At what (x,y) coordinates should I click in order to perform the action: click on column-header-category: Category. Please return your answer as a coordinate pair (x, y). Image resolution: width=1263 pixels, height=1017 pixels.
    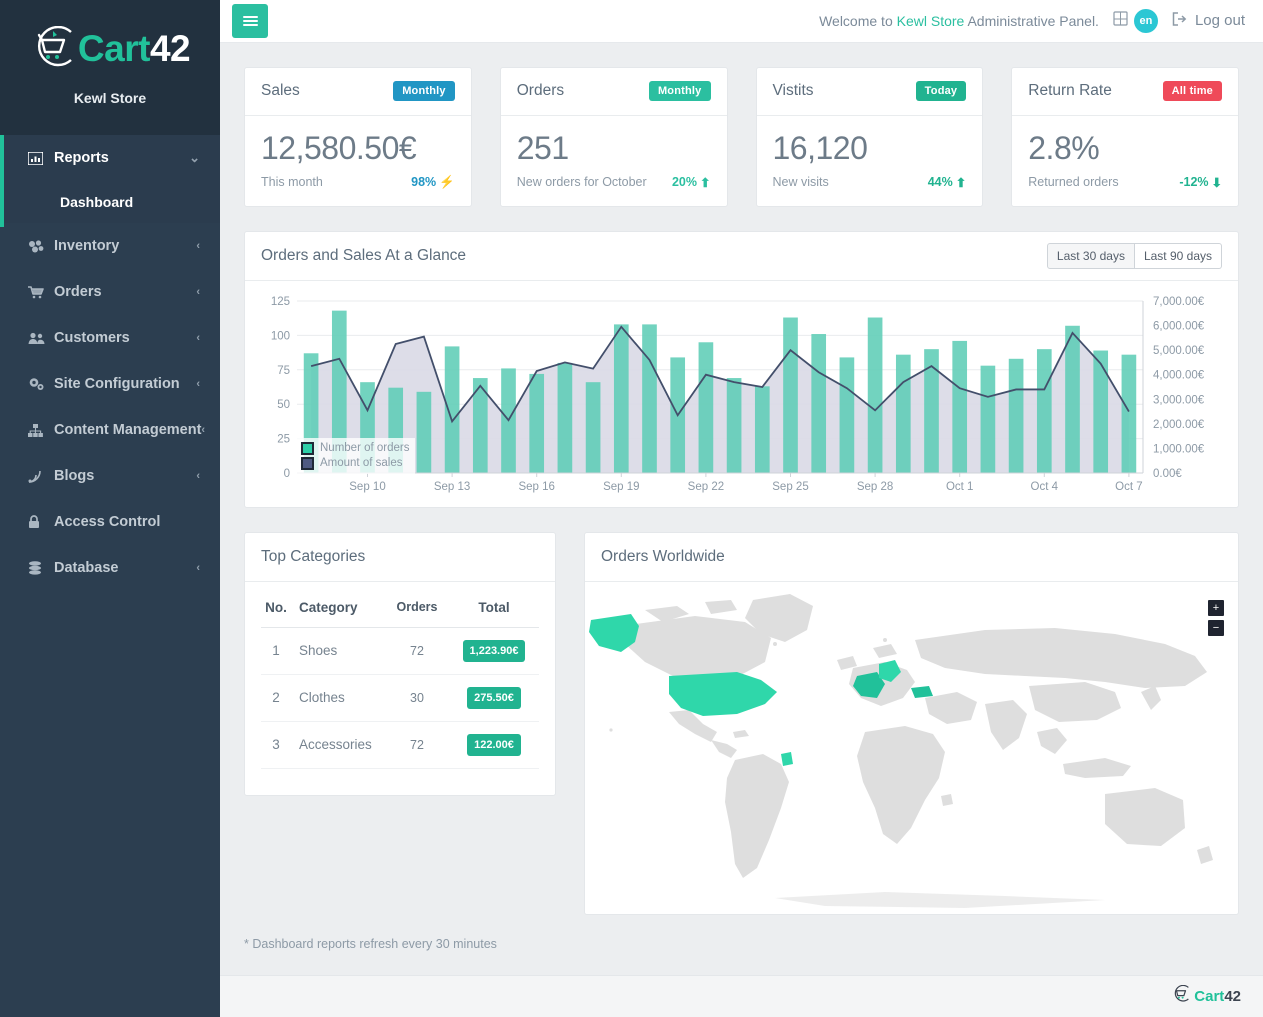
    Looking at the image, I should click on (342, 607).